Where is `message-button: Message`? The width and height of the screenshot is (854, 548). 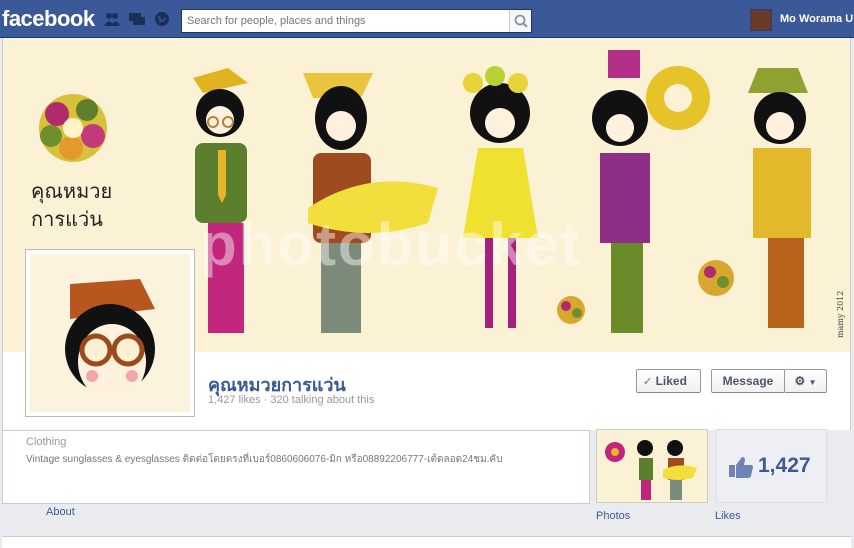
message-button: Message is located at coordinates (748, 381).